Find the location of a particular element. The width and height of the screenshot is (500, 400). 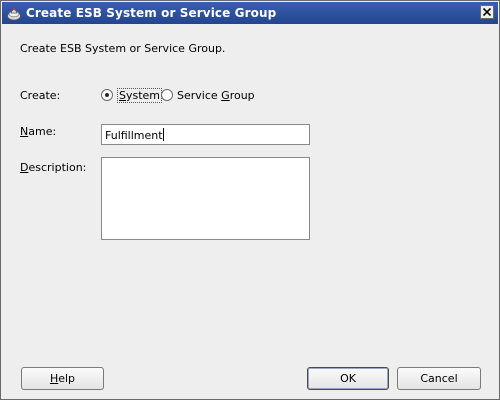

close-icon is located at coordinates (487, 12).